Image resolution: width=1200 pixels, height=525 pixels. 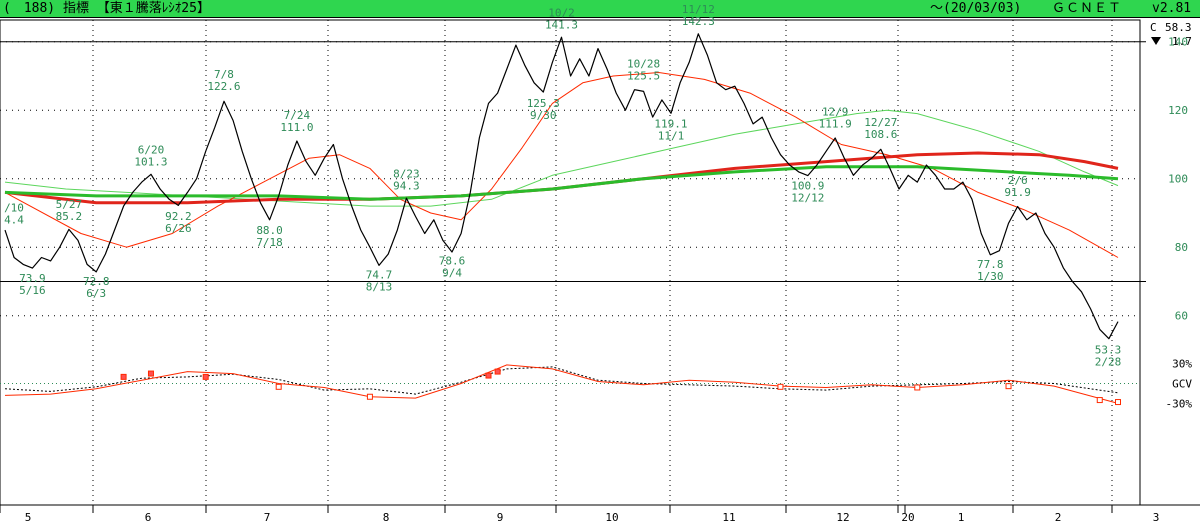 I want to click on data-label-text: 6/3, so click(x=96, y=293).